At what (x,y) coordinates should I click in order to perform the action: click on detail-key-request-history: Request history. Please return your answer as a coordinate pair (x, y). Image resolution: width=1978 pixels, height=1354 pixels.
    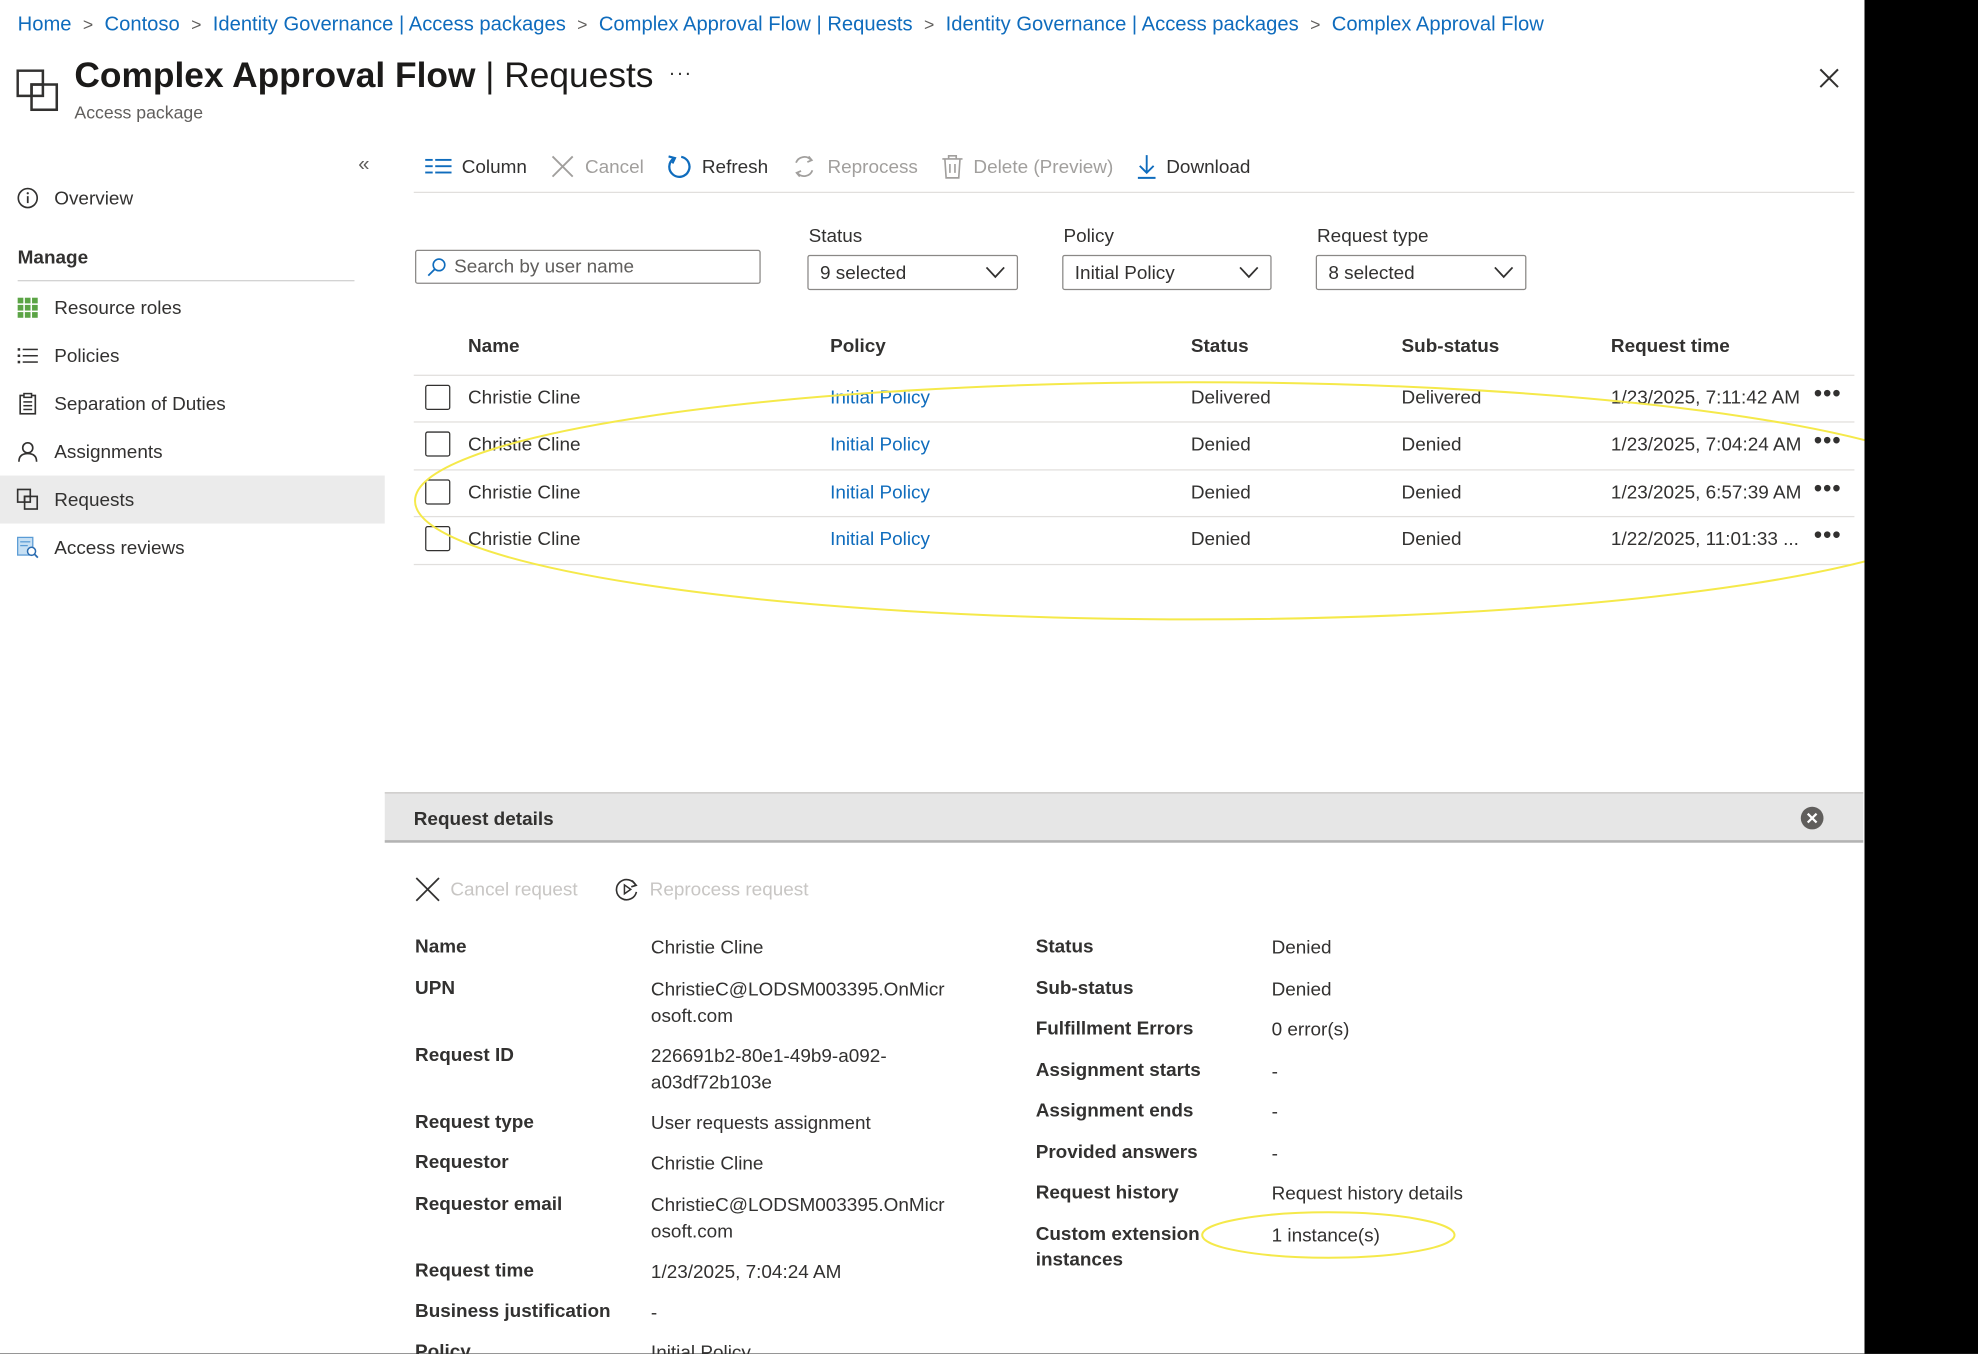
    Looking at the image, I should click on (1107, 1193).